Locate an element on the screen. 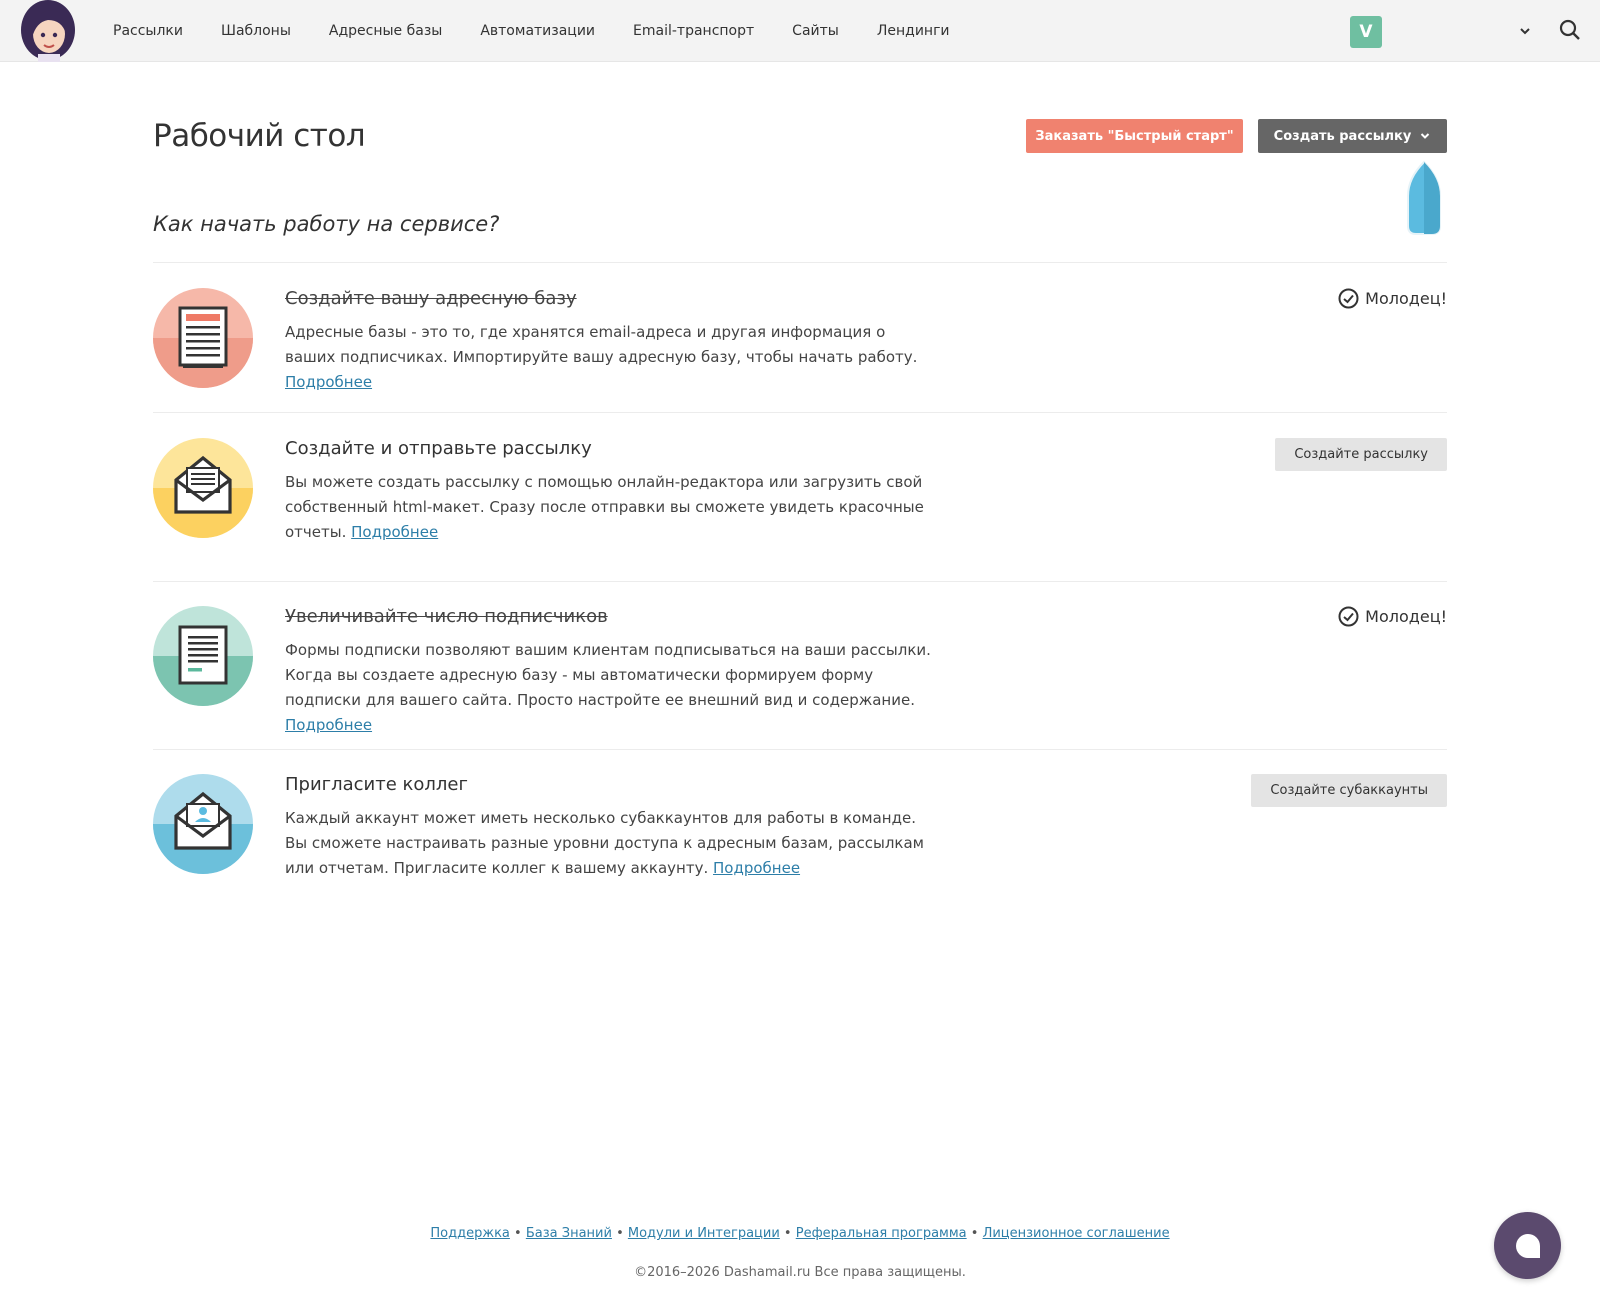 The image size is (1600, 1298). create-subaccounts-button: Создайте субаккаунты is located at coordinates (1349, 790).